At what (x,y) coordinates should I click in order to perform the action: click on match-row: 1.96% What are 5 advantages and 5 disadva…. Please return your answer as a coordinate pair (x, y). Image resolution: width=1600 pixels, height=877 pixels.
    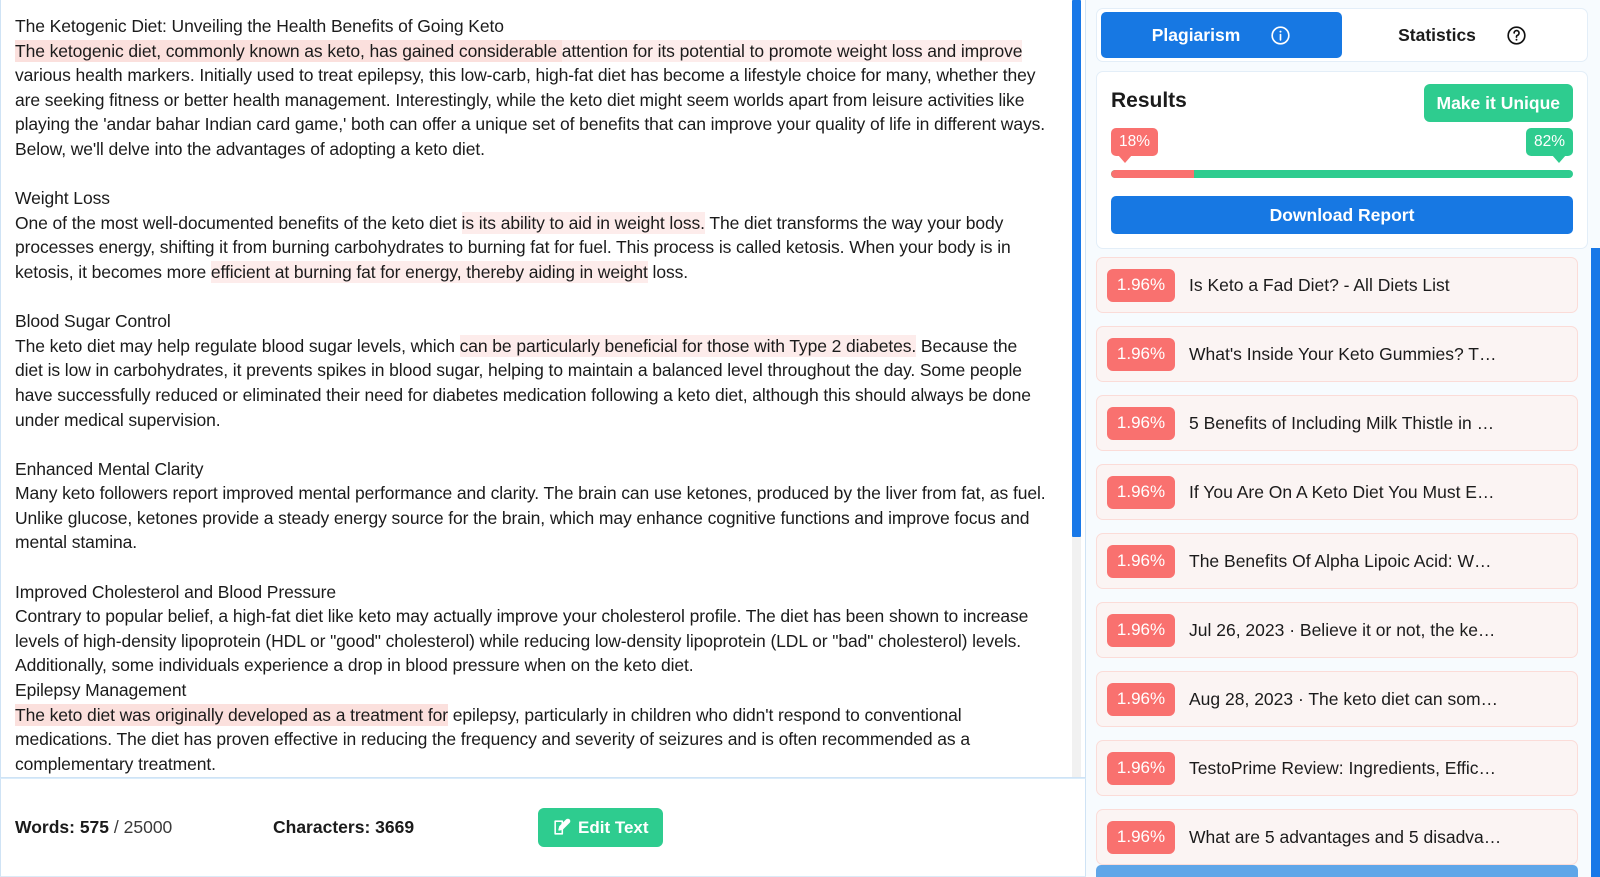
    Looking at the image, I should click on (1337, 837).